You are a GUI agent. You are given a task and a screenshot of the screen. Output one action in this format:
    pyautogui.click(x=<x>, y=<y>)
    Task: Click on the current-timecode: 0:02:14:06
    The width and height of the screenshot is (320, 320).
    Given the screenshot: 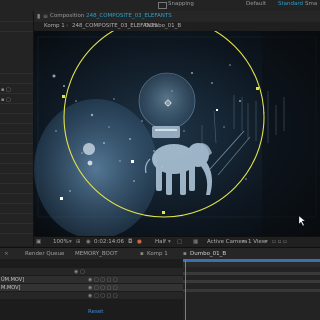 What is the action you would take?
    pyautogui.click(x=109, y=242)
    